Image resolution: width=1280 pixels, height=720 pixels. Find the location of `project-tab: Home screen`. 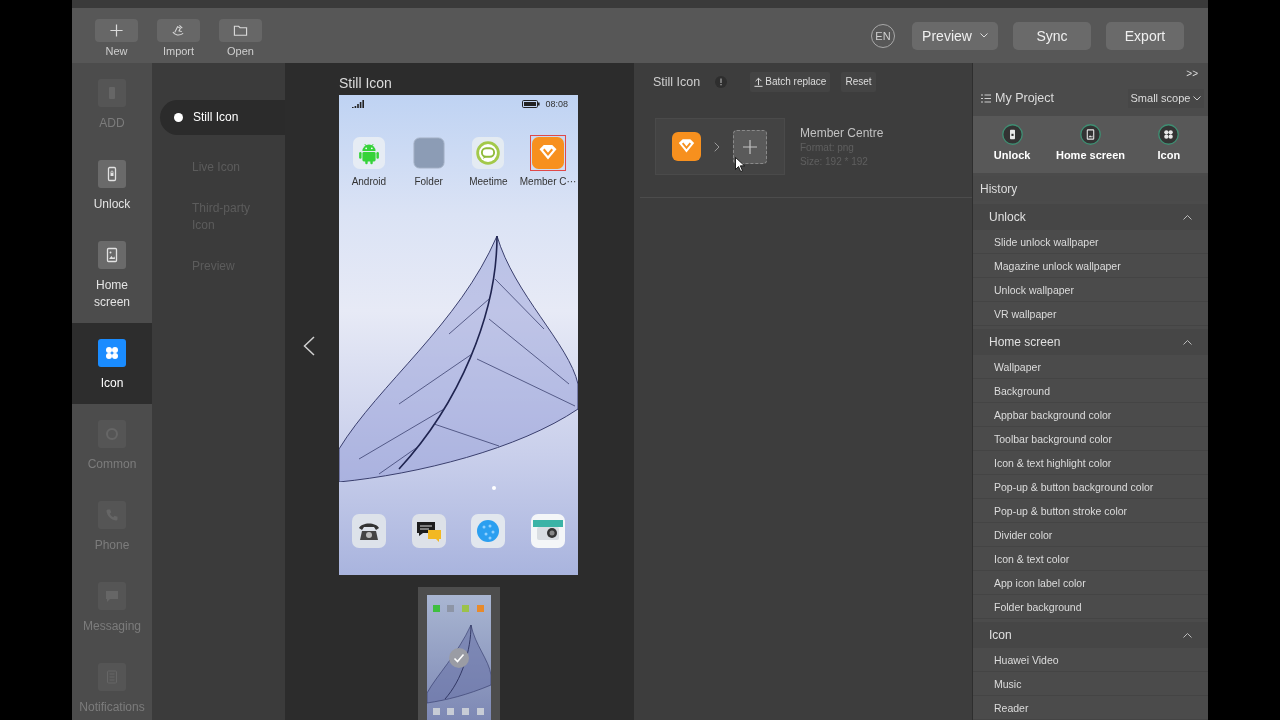

project-tab: Home screen is located at coordinates (1090, 144).